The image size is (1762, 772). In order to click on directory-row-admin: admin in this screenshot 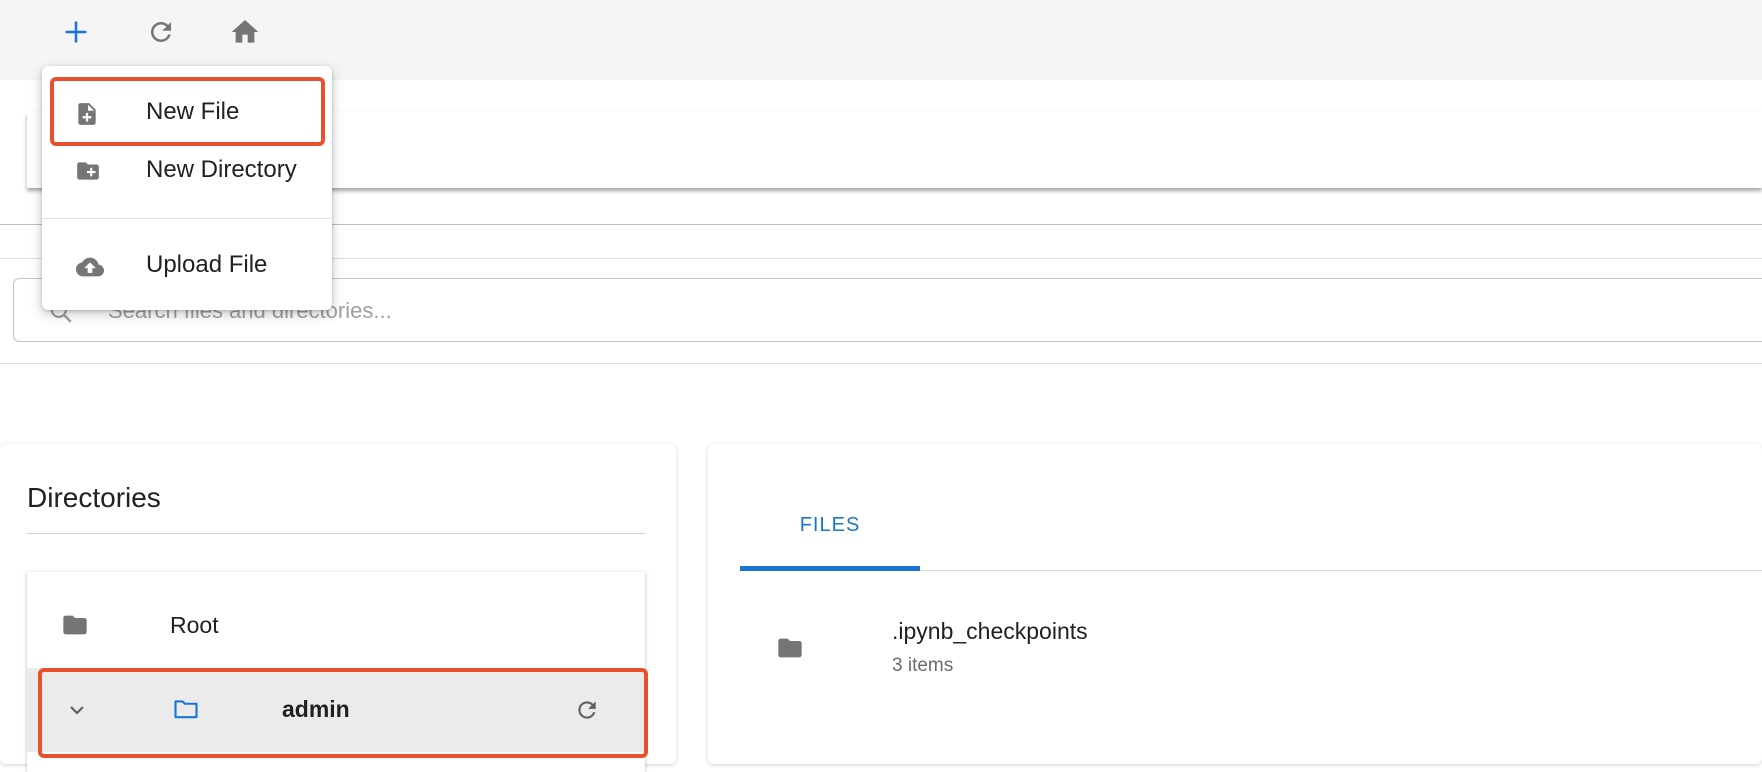, I will do `click(336, 710)`.